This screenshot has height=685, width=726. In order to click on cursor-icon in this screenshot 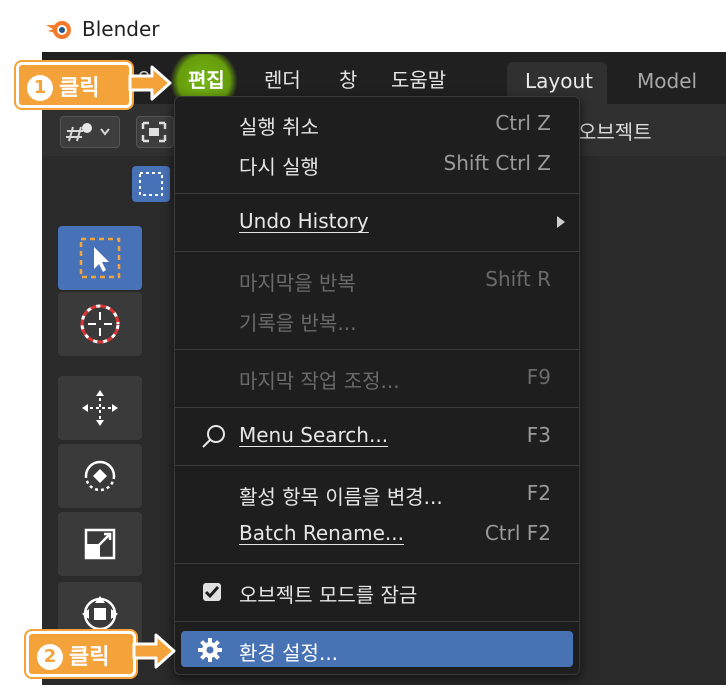, I will do `click(100, 324)`.